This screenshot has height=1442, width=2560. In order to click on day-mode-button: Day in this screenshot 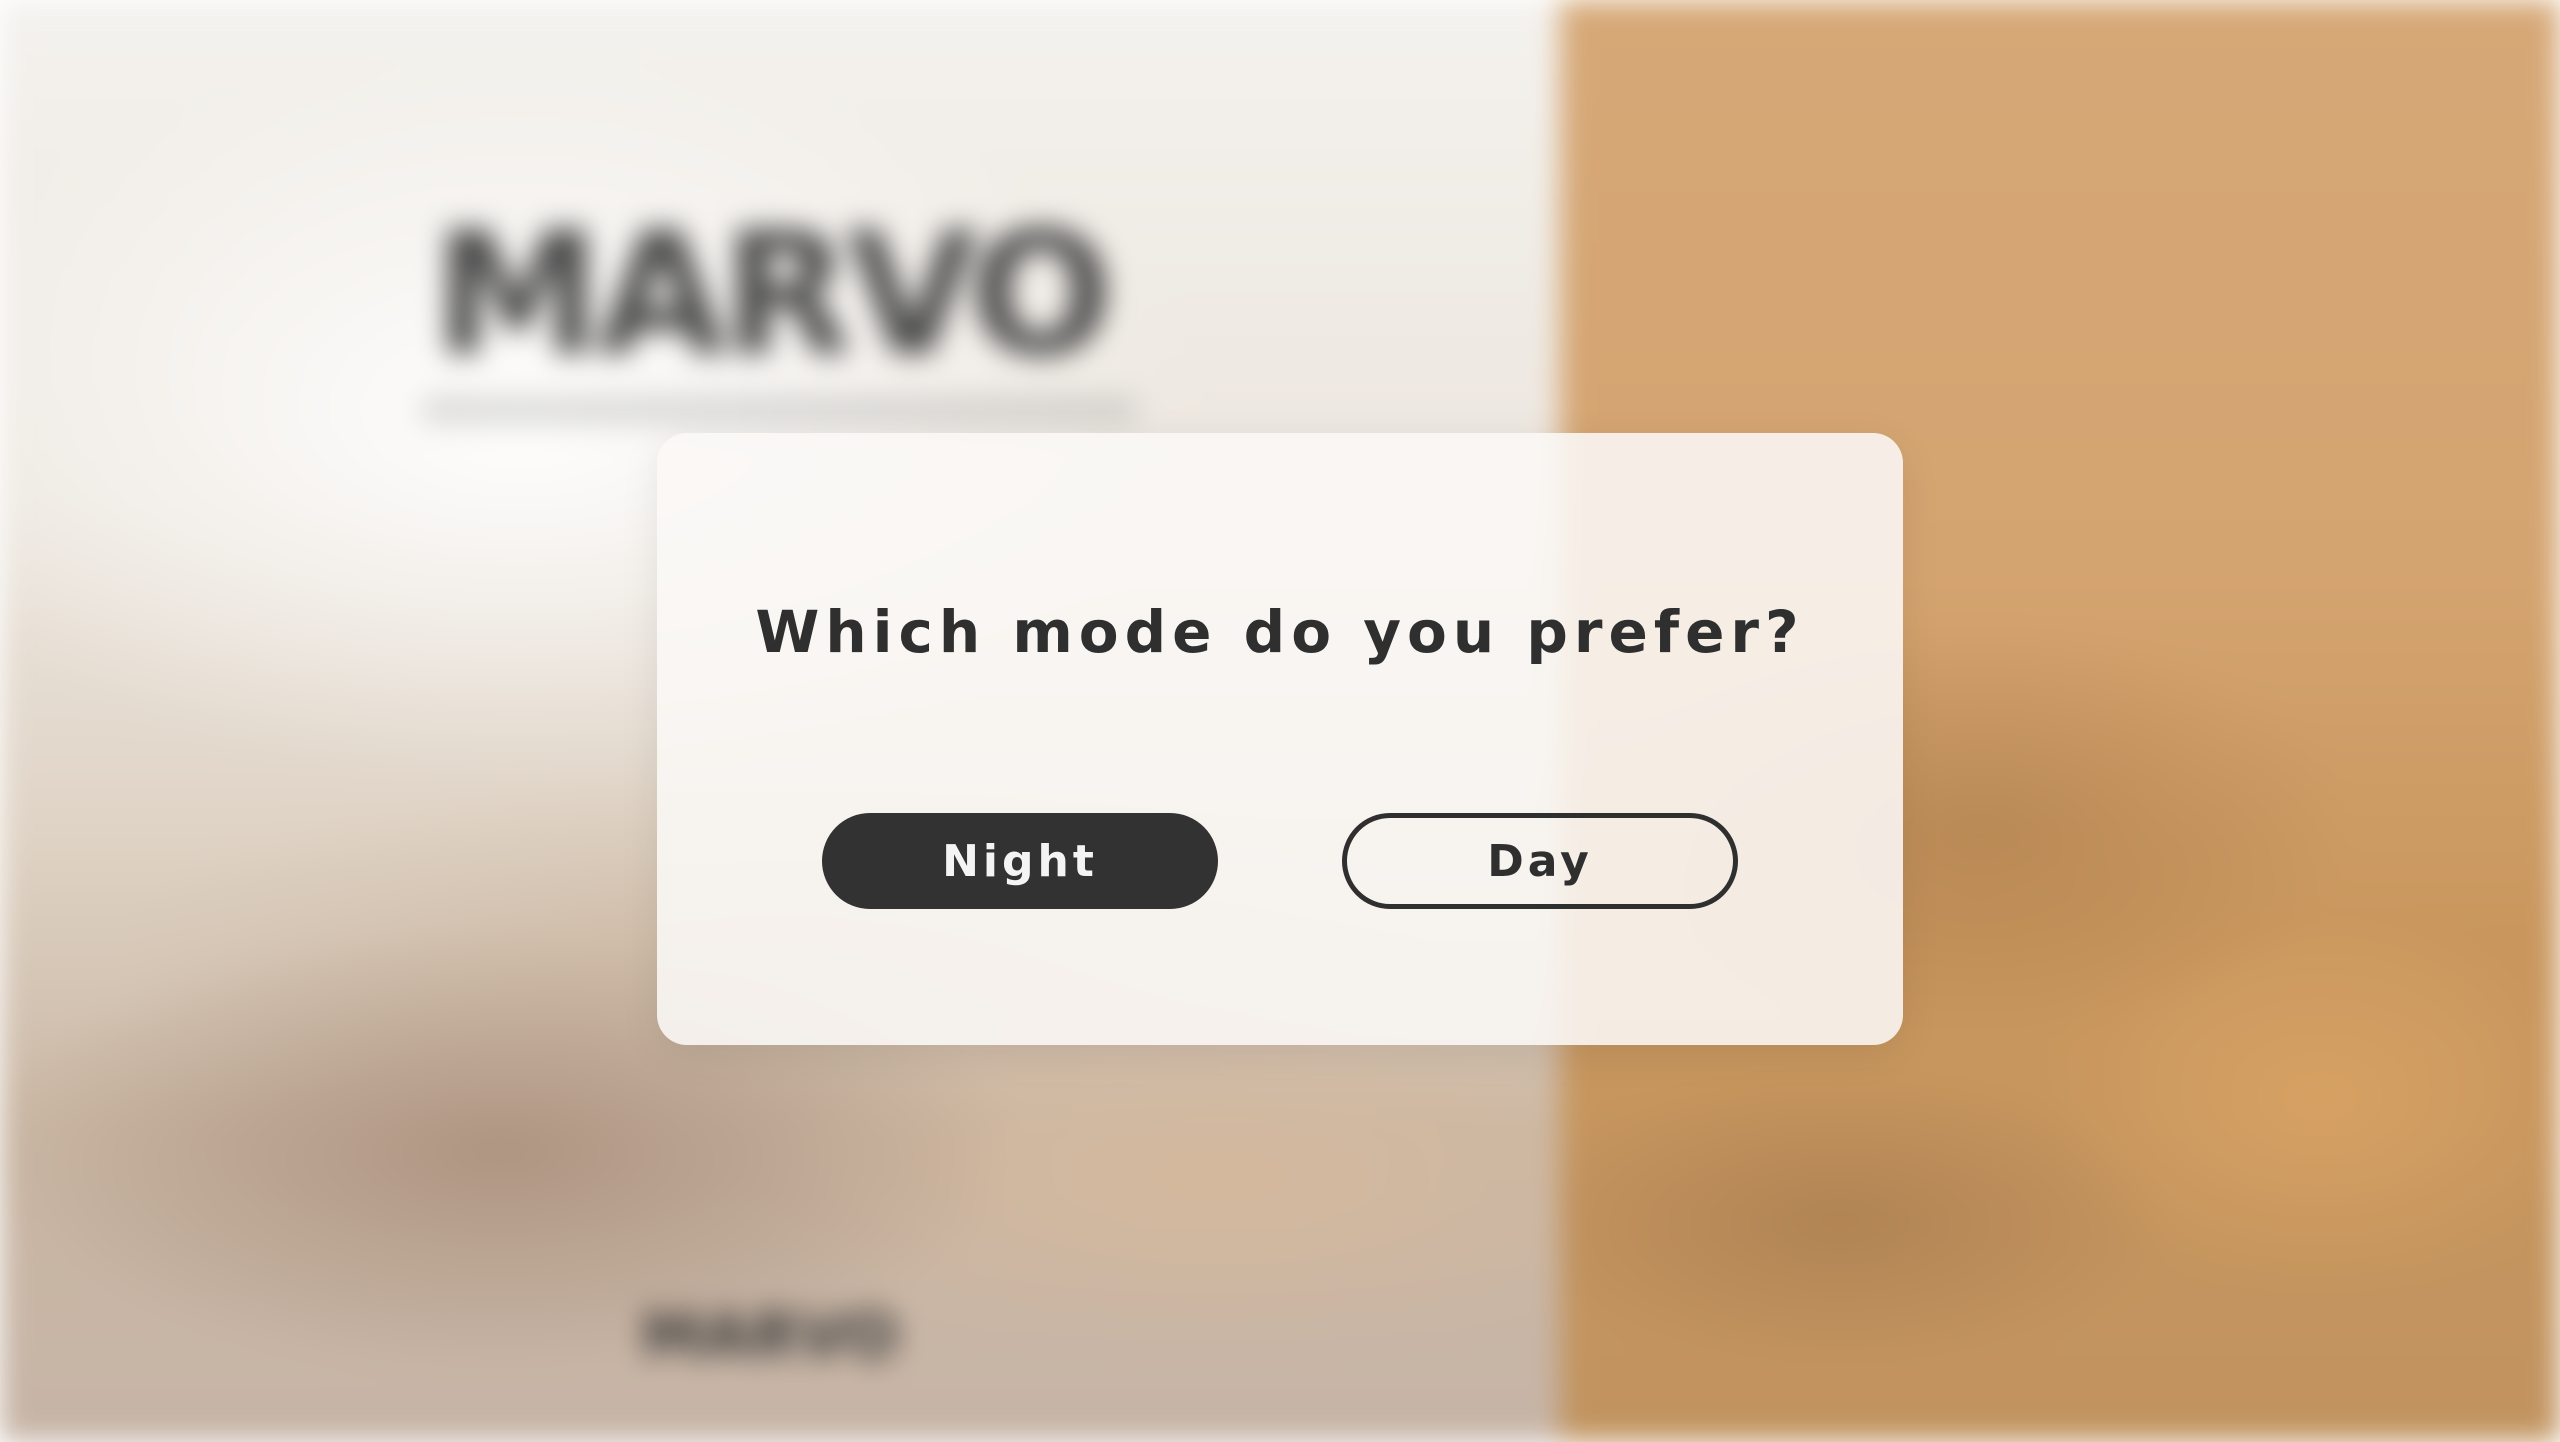, I will do `click(1540, 861)`.